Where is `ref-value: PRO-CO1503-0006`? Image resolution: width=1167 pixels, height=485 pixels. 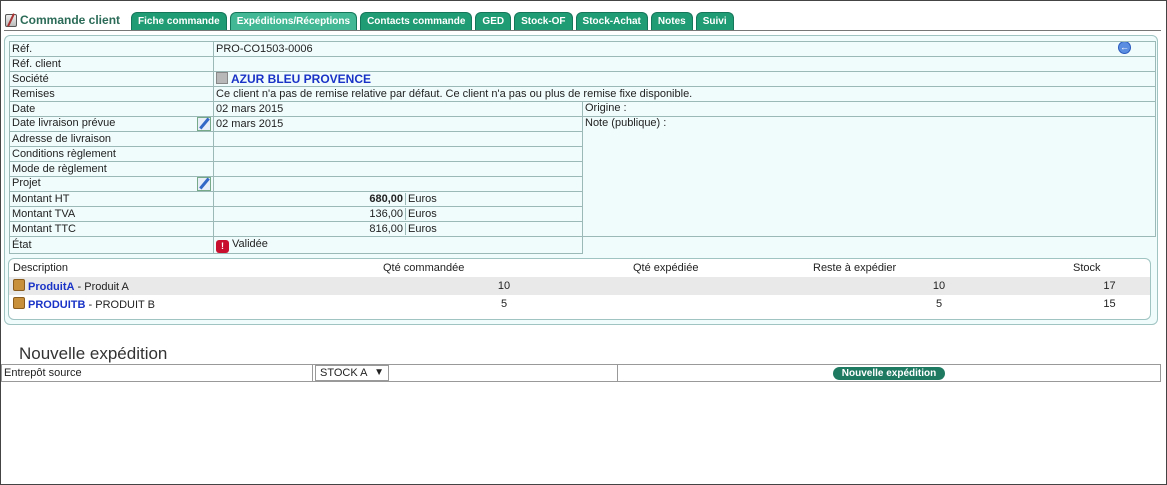
ref-value: PRO-CO1503-0006 is located at coordinates (684, 49).